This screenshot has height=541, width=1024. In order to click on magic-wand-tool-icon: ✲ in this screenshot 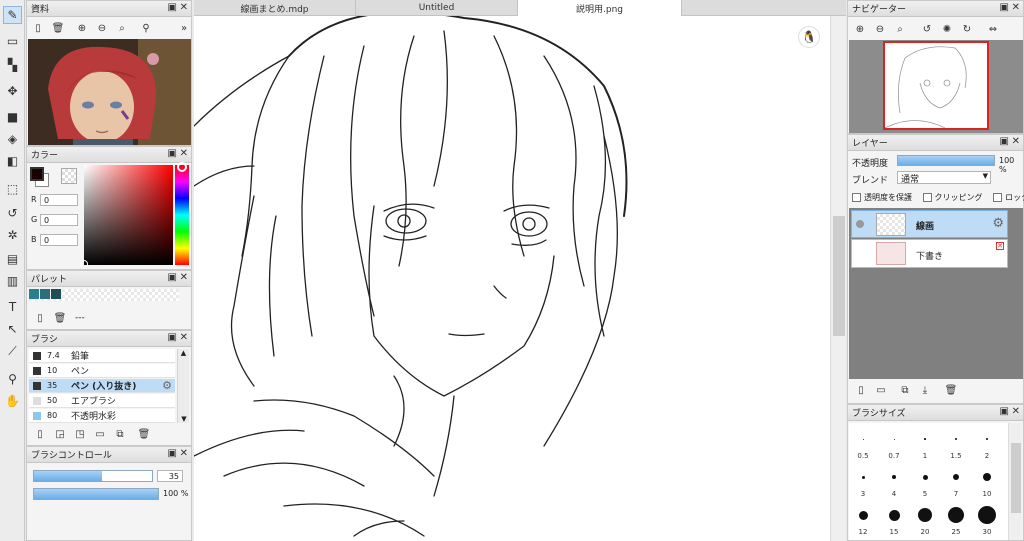, I will do `click(12, 235)`.